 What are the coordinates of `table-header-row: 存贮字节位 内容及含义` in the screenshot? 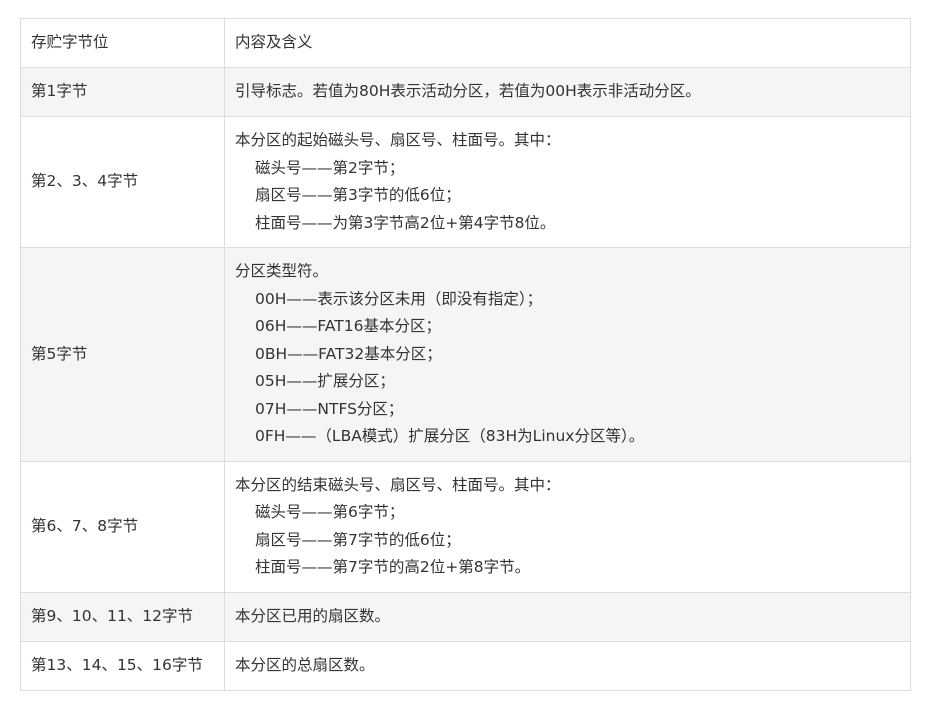 It's located at (465, 43).